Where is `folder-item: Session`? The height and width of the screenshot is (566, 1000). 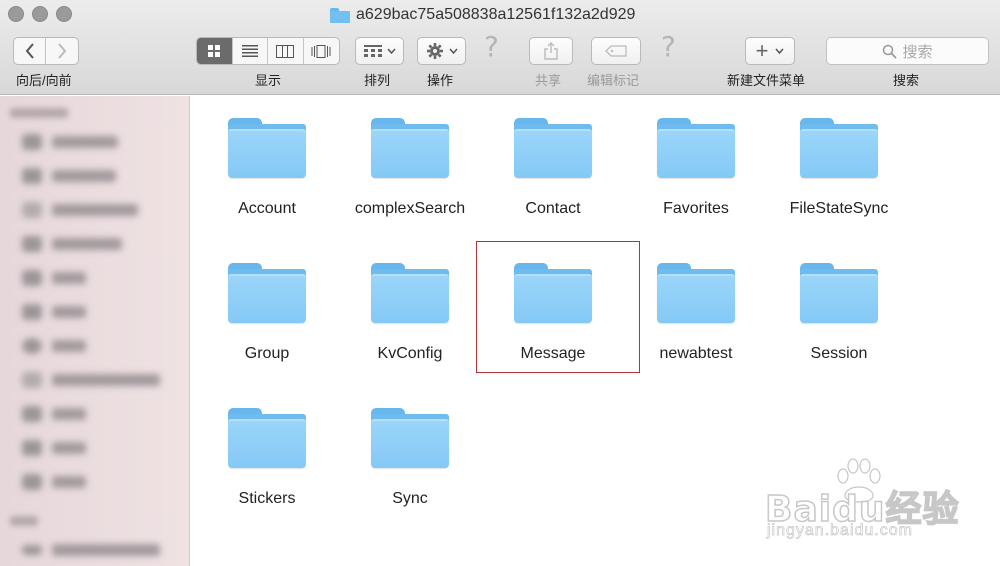 folder-item: Session is located at coordinates (839, 316).